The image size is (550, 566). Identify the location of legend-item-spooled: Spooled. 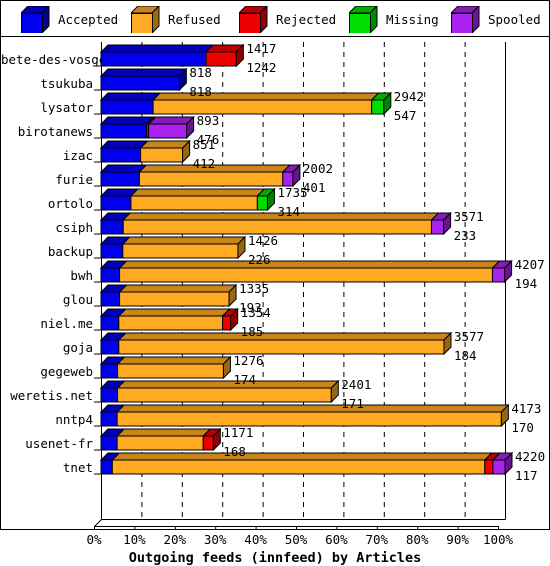
(496, 19).